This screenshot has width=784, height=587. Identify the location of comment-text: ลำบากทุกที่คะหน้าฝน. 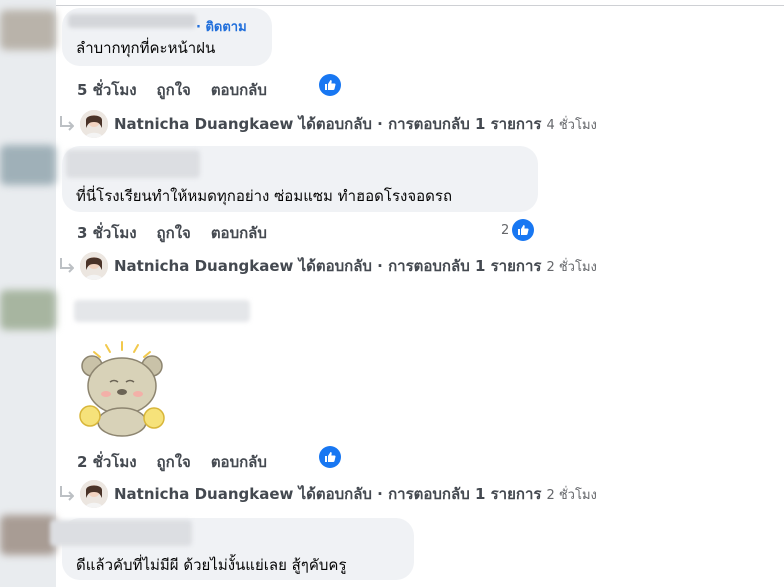
(146, 48).